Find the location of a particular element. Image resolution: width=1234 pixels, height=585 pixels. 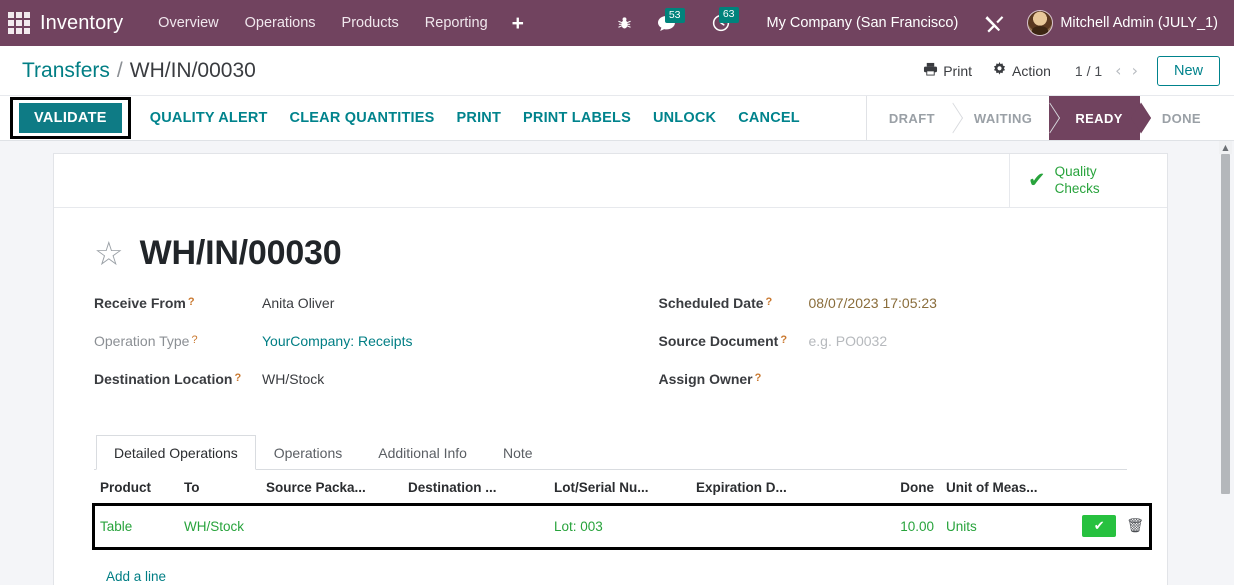

assign-owner-label-text: Assign Owner is located at coordinates (705, 379).